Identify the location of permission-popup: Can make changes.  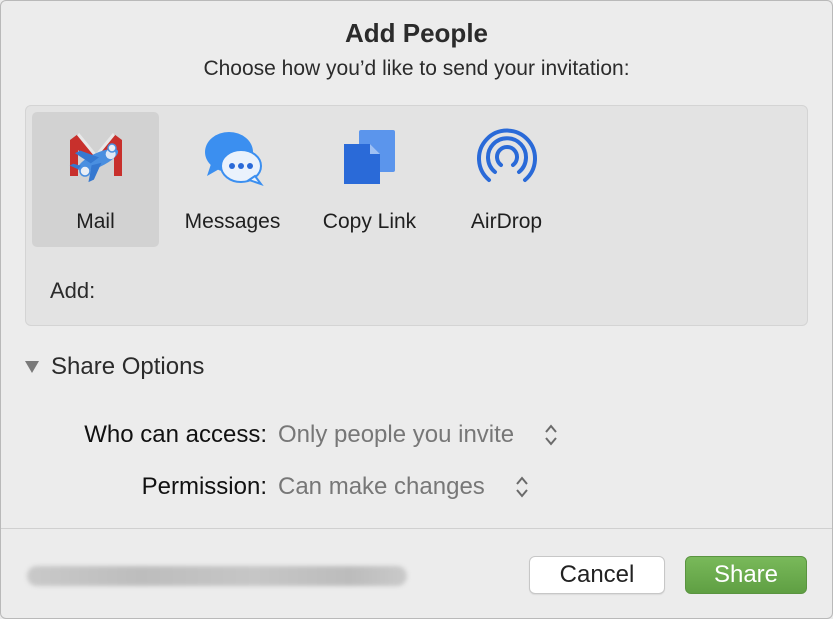
(403, 487).